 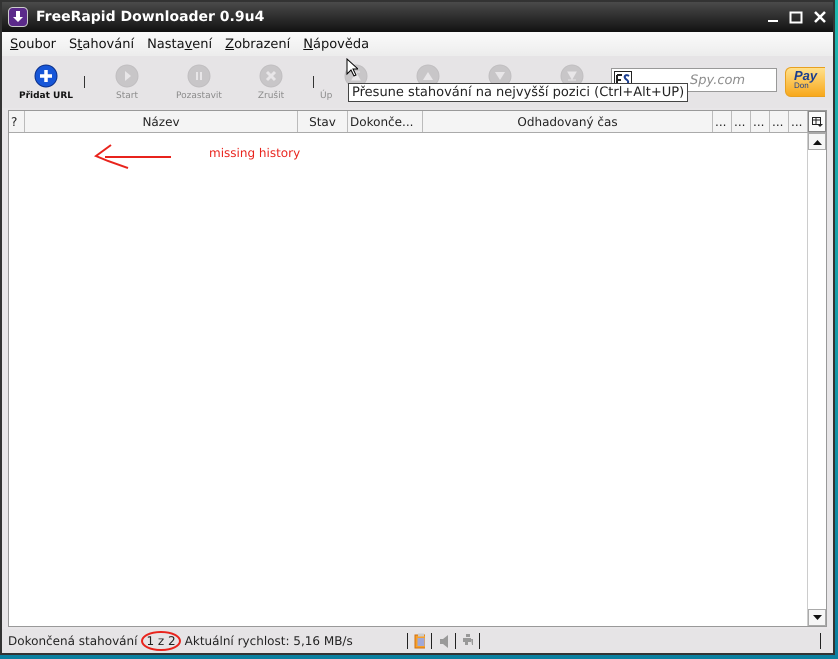 I want to click on completed-count: 1 z 2, so click(x=161, y=641).